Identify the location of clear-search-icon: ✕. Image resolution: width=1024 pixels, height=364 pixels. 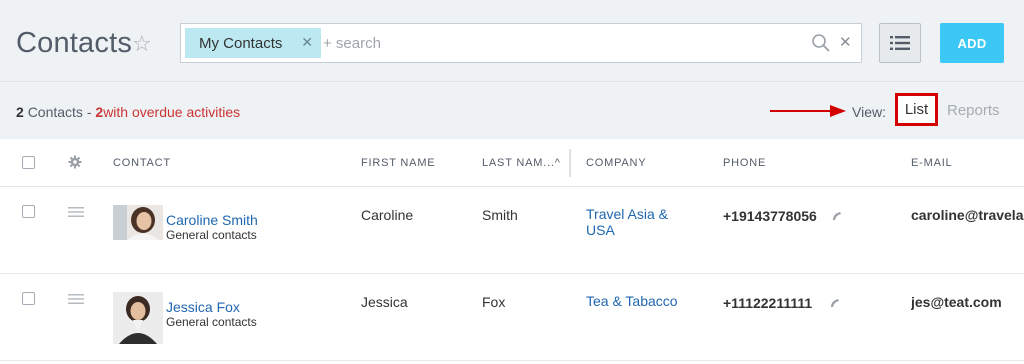
(845, 42).